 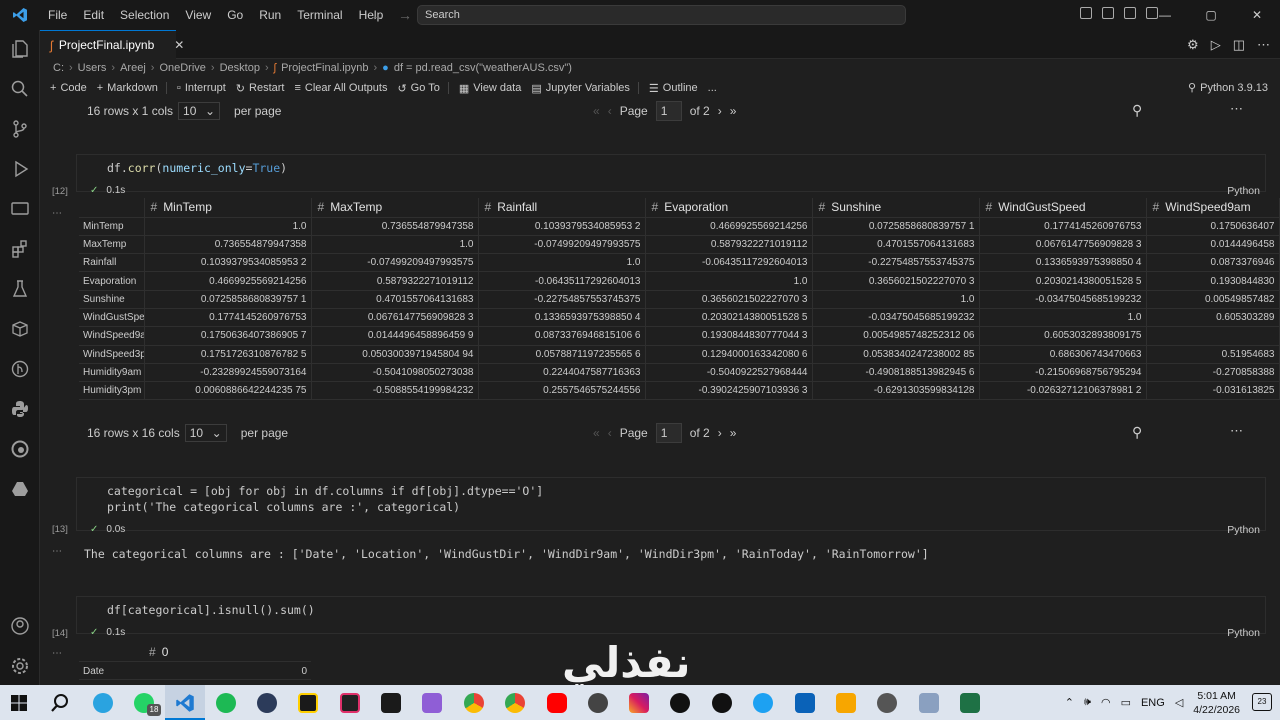 What do you see at coordinates (596, 433) in the screenshot?
I see `first-page-icon: «` at bounding box center [596, 433].